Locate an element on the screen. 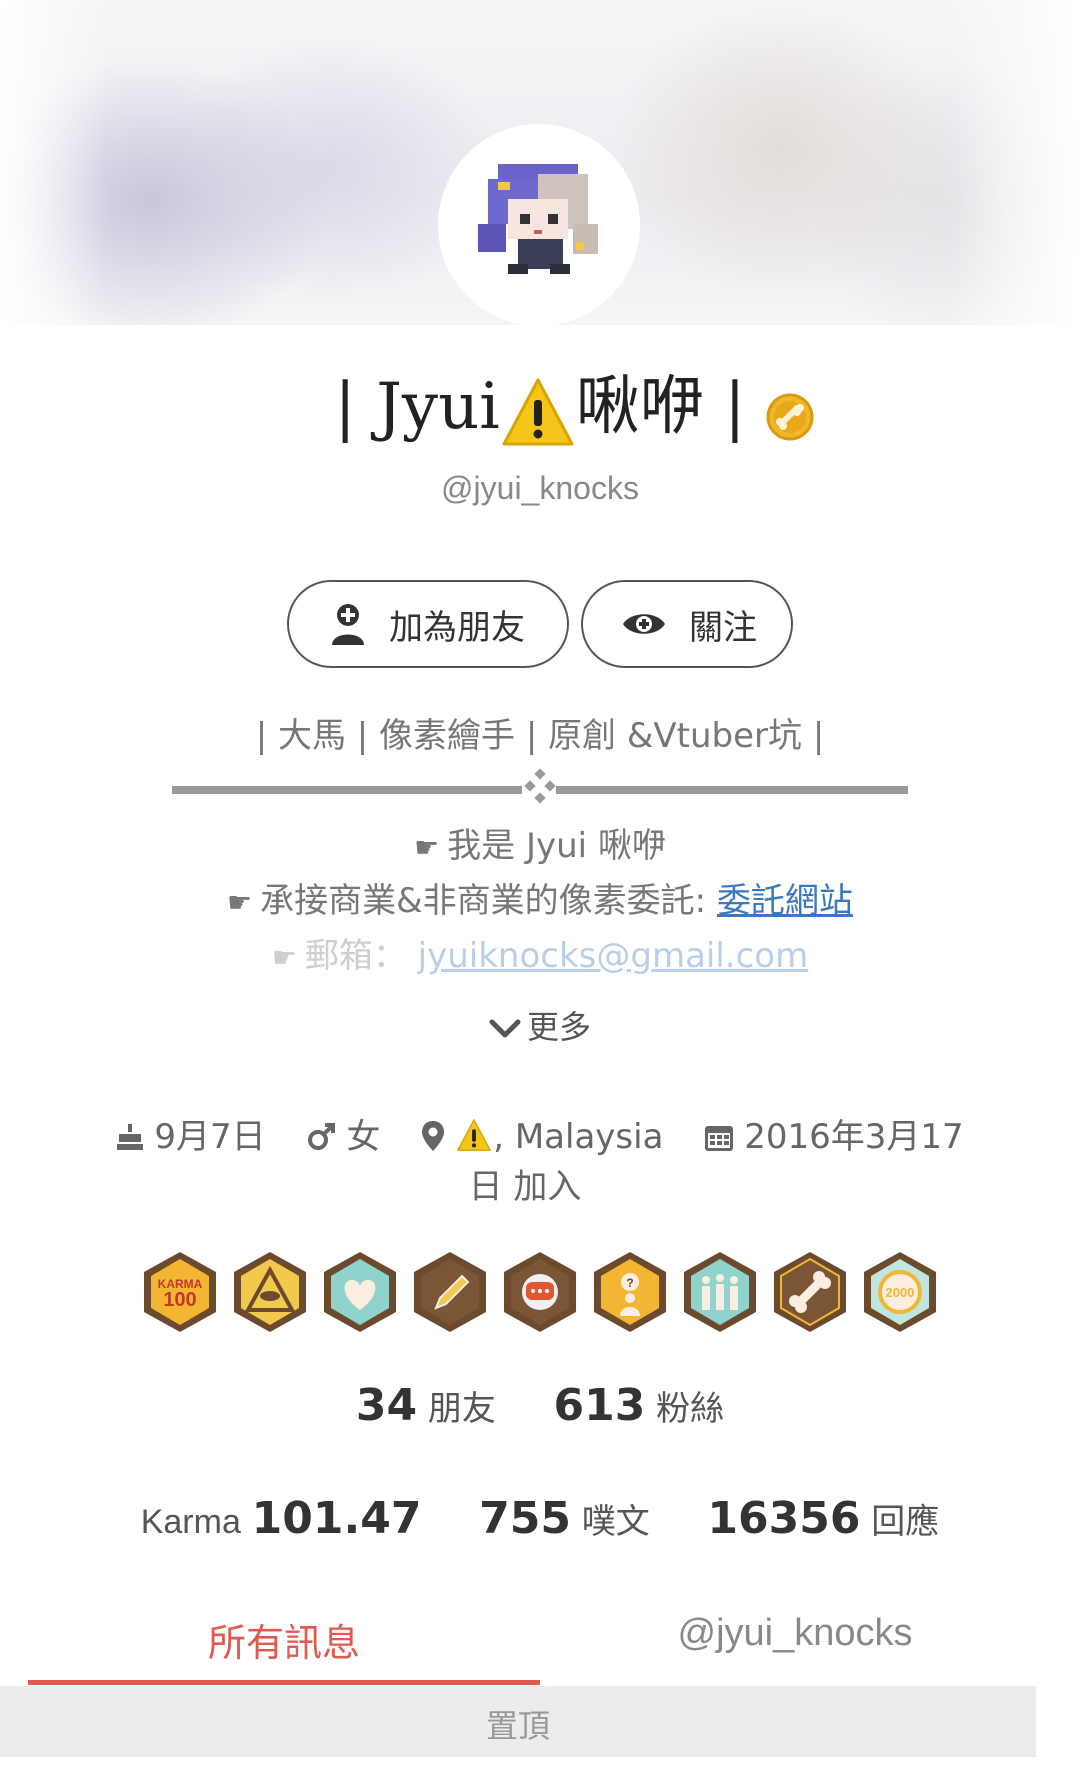 This screenshot has height=1766, width=1080. active-tab-indicator is located at coordinates (284, 1682).